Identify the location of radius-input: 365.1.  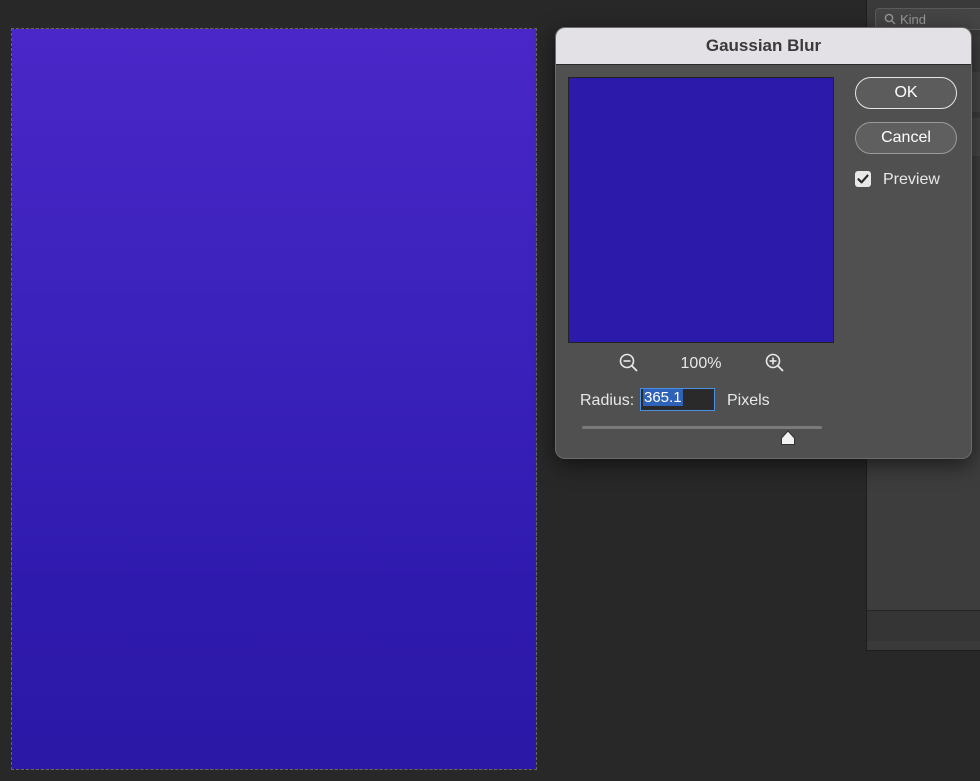
(677, 399).